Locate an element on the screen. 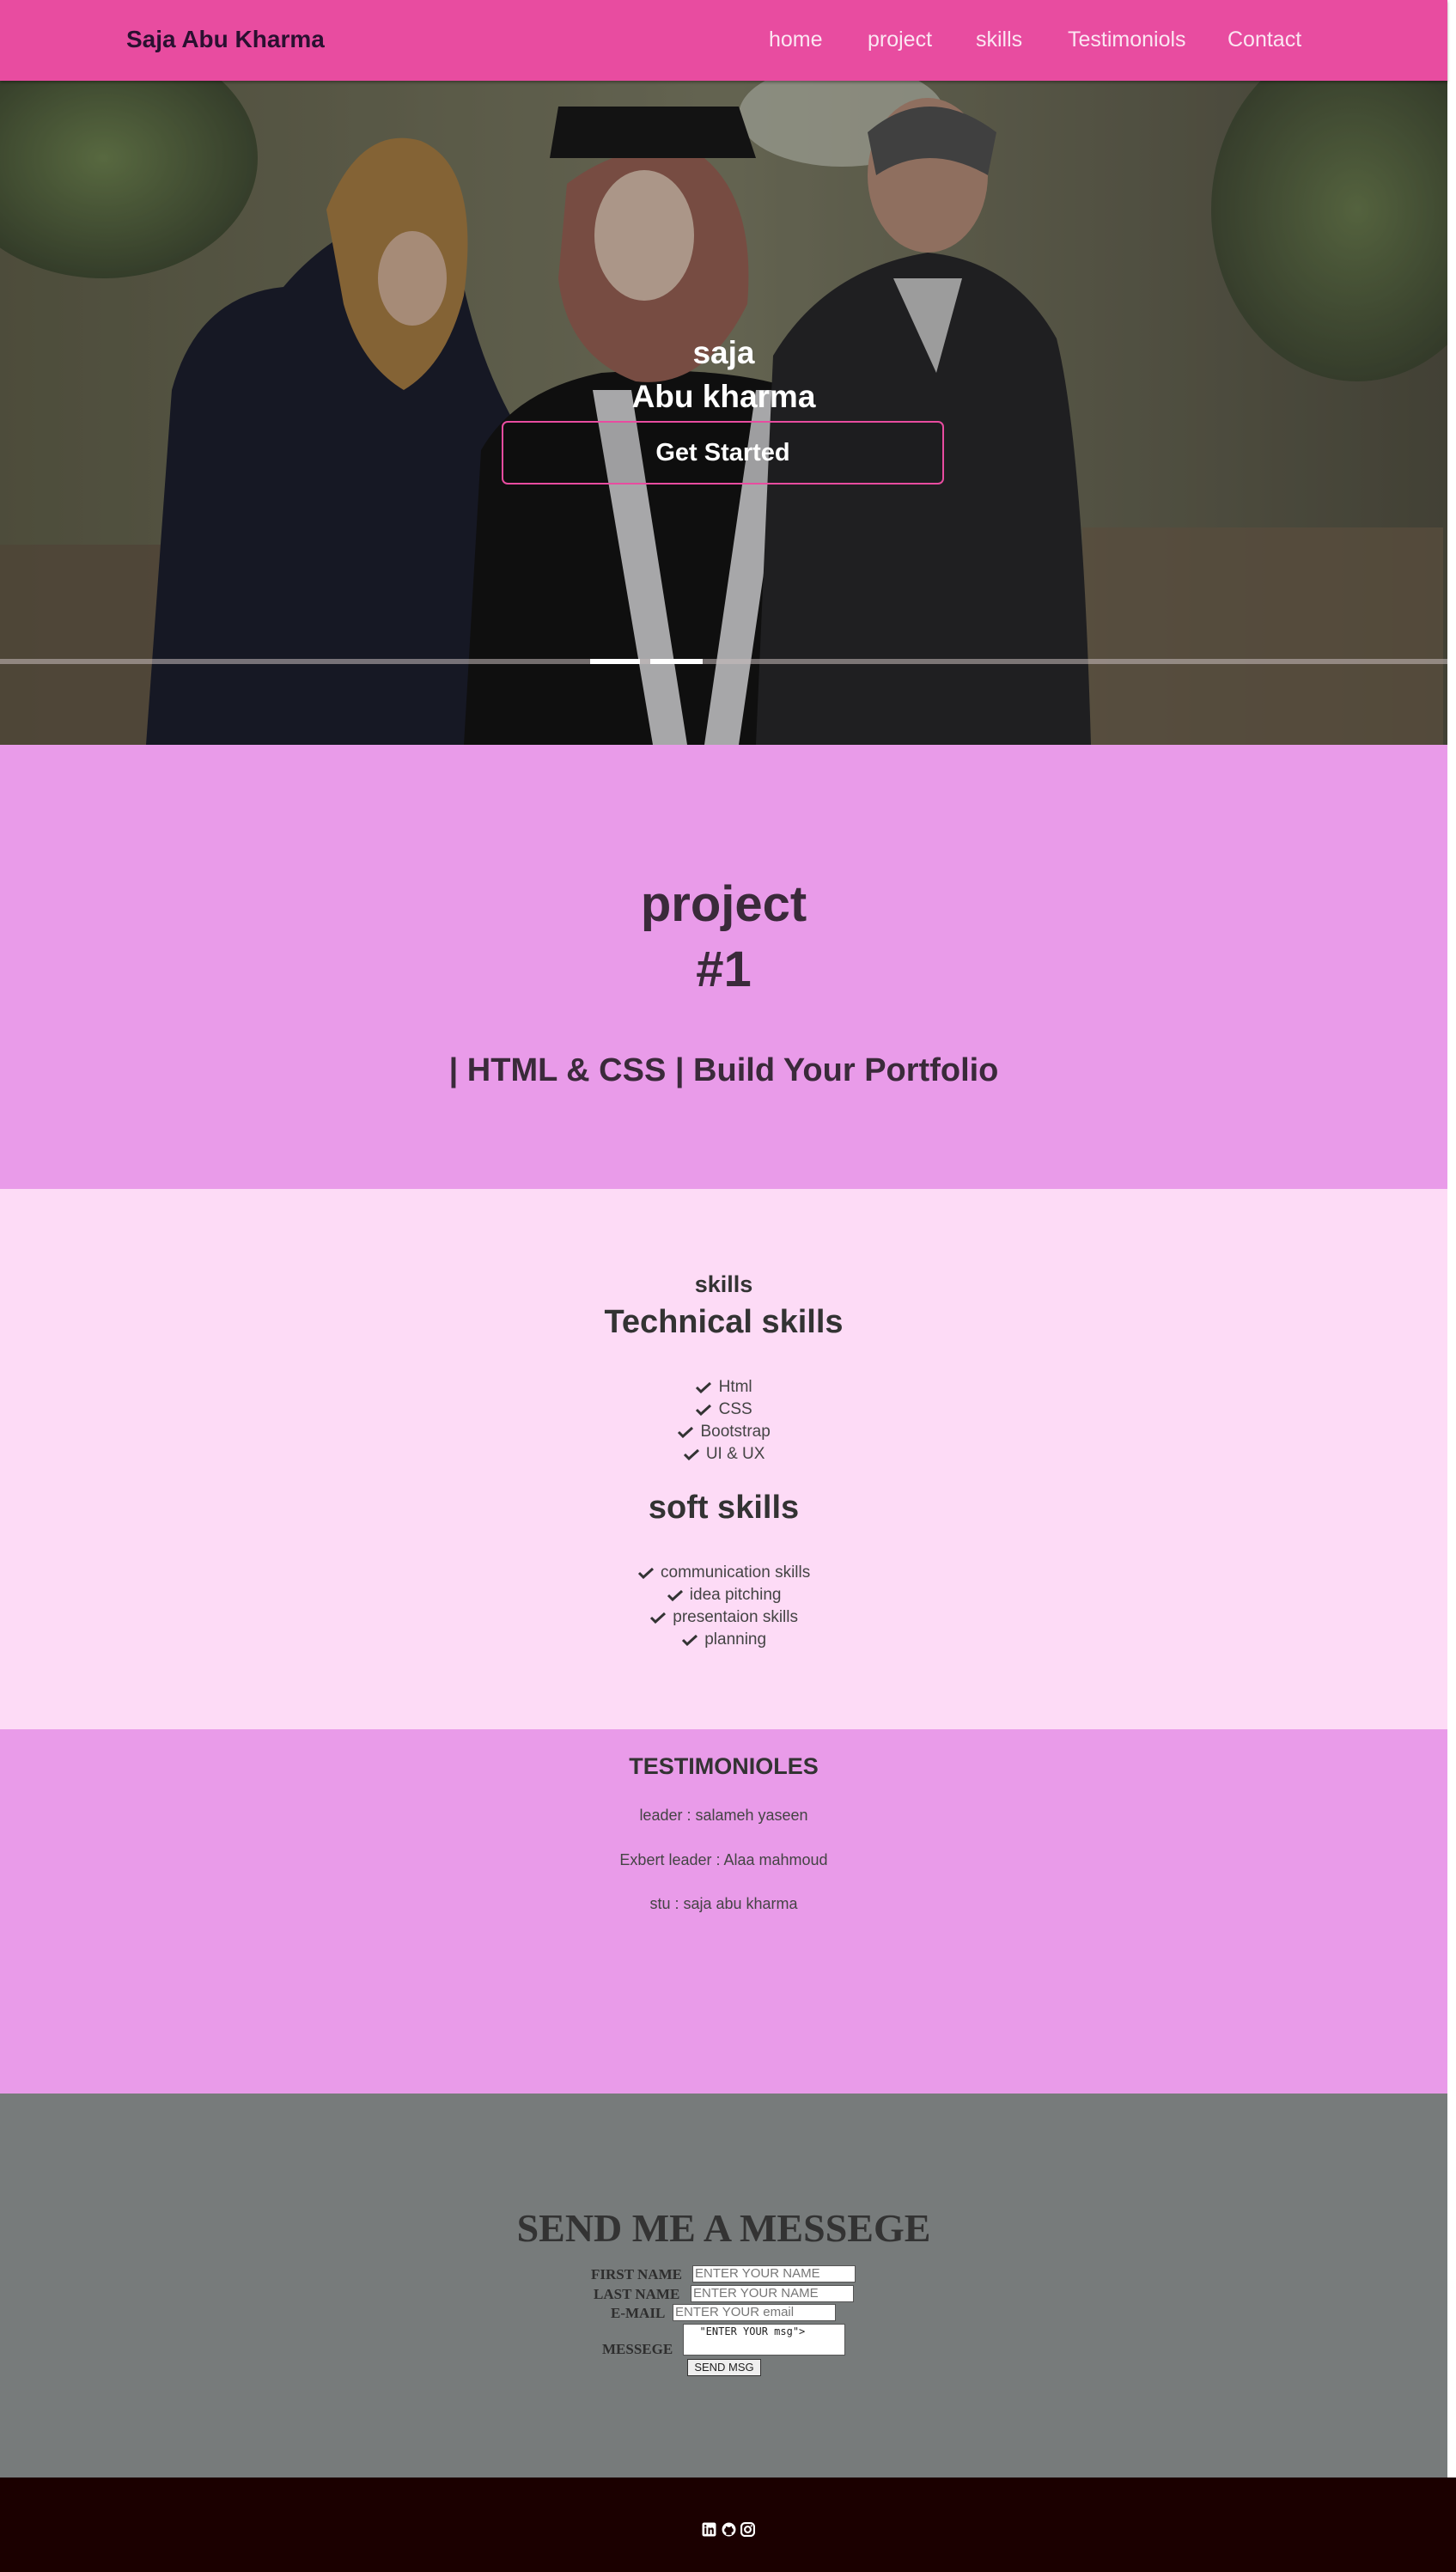 This screenshot has width=1456, height=2572. send-msg-button: SEND MSG is located at coordinates (724, 2368).